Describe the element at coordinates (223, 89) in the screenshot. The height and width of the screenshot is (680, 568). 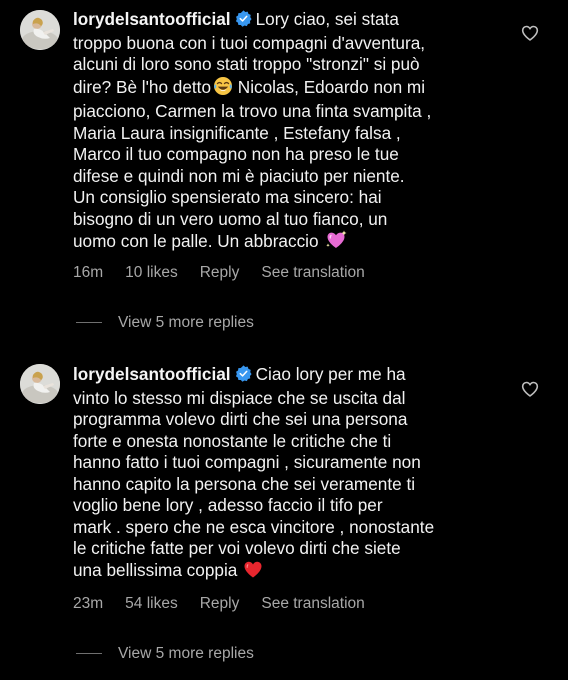
I see `tears-of-joy-emoji` at that location.